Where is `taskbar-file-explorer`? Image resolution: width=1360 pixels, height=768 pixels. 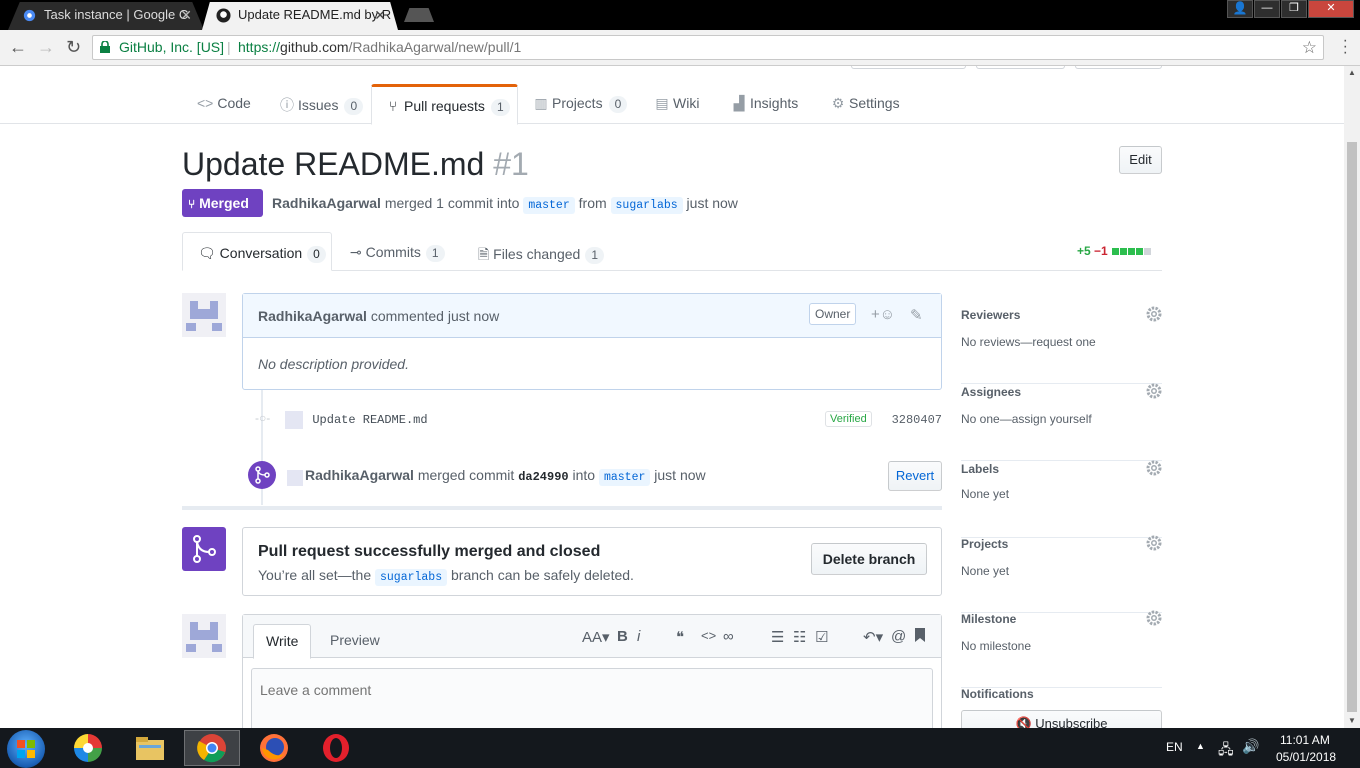
taskbar-file-explorer is located at coordinates (150, 748).